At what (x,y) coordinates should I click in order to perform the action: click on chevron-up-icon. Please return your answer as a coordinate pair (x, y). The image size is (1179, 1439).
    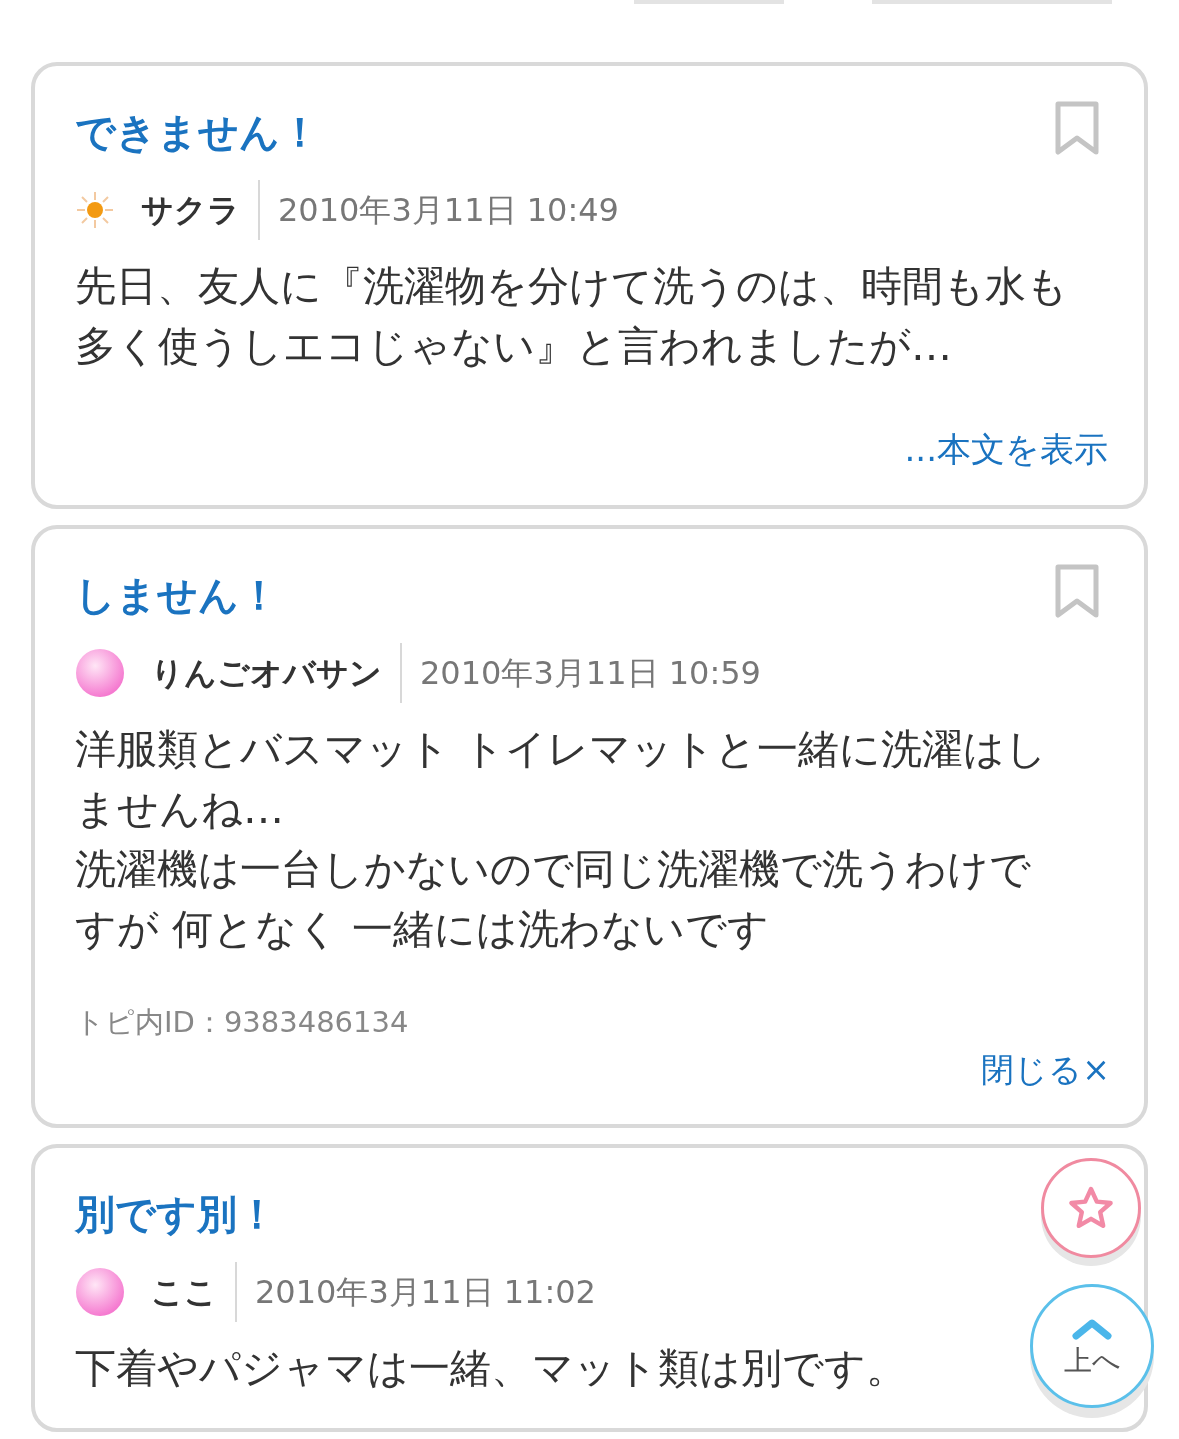
    Looking at the image, I should click on (1092, 1329).